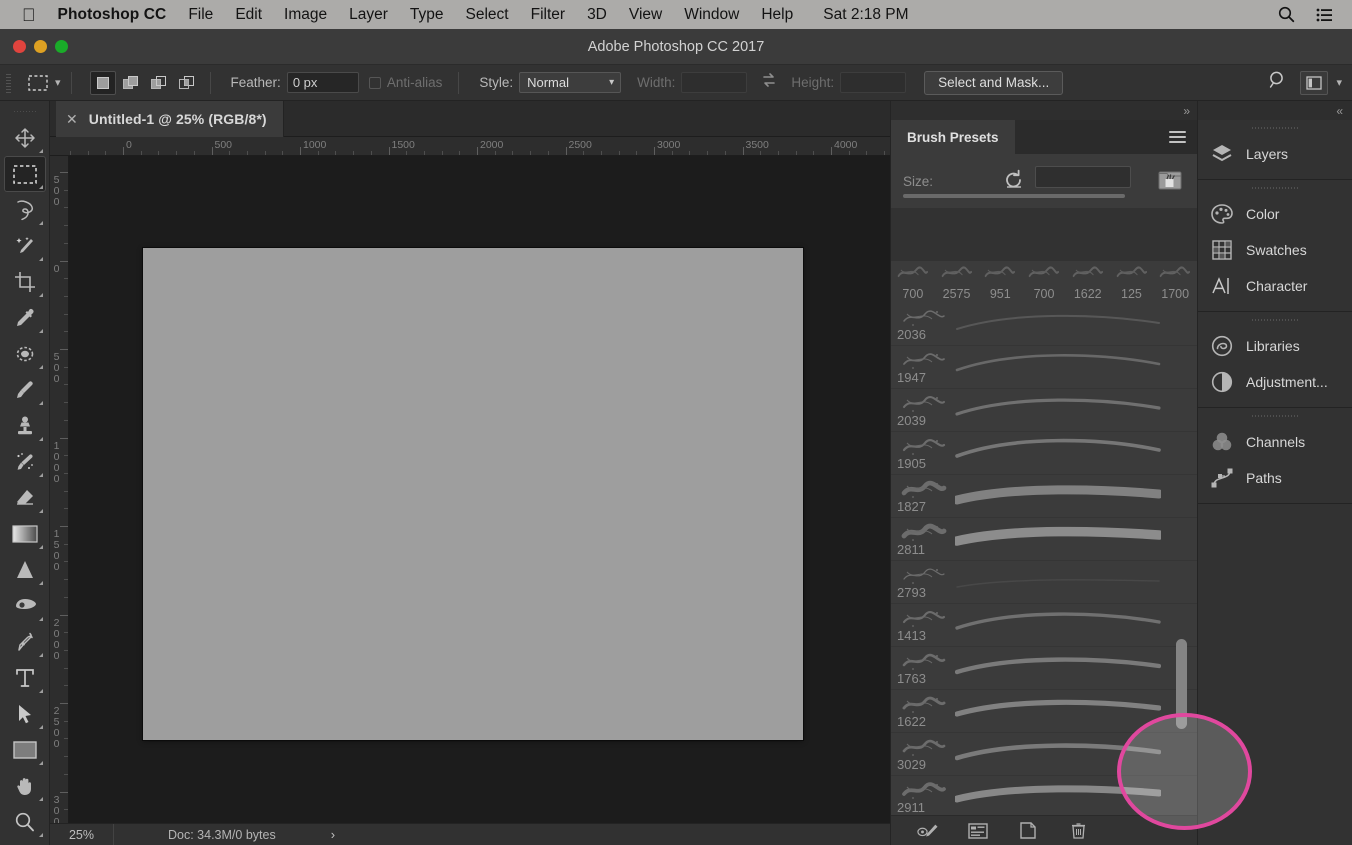 The height and width of the screenshot is (845, 1352). I want to click on blur-tool, so click(25, 570).